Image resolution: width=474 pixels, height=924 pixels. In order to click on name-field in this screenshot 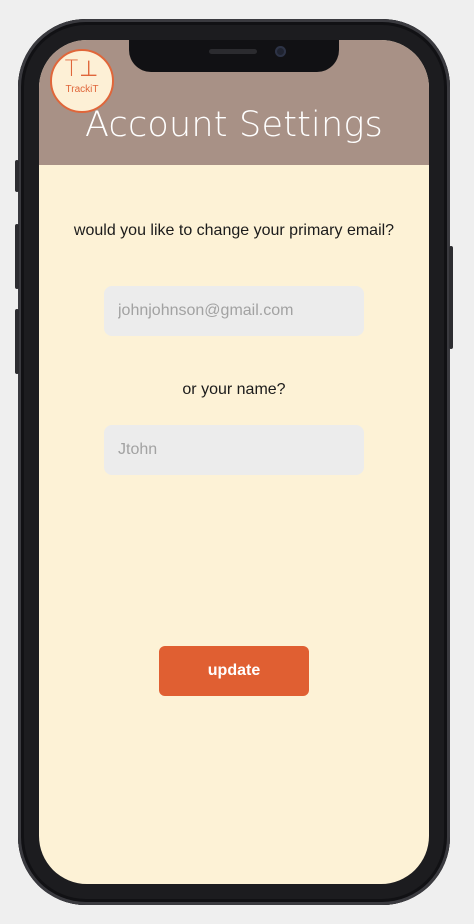, I will do `click(234, 450)`.